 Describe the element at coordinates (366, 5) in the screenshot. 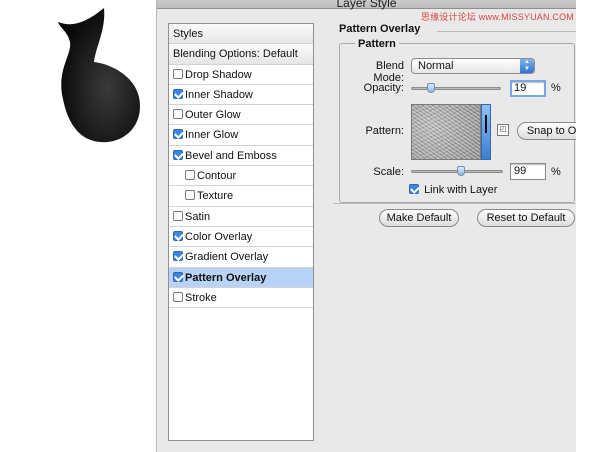

I see `window-title: Layer Style` at that location.